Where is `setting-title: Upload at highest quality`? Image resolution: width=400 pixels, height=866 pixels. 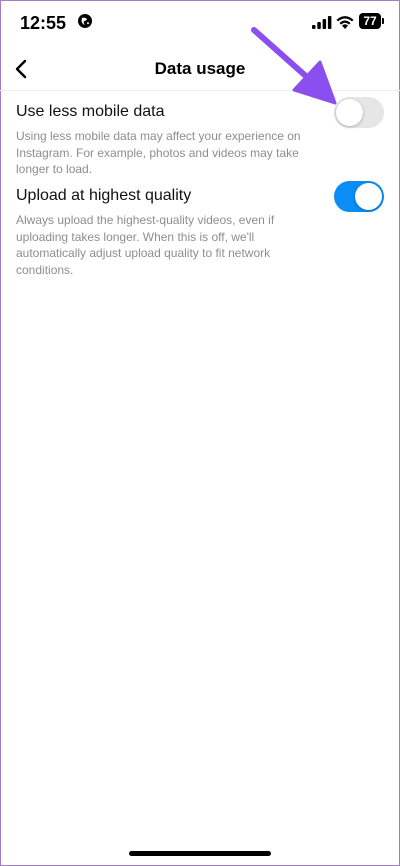
setting-title: Upload at highest quality is located at coordinates (104, 195).